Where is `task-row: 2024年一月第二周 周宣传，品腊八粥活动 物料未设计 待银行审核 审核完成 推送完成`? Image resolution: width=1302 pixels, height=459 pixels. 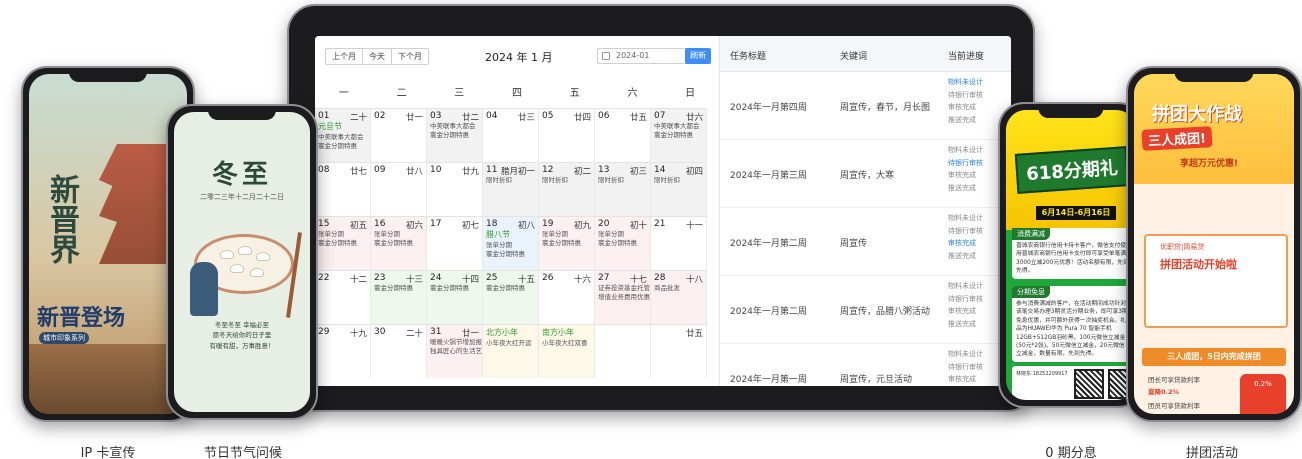
task-row: 2024年一月第二周 周宣传，品腊八粥活动 物料未设计 待银行审核 审核完成 推送完成 is located at coordinates (865, 310).